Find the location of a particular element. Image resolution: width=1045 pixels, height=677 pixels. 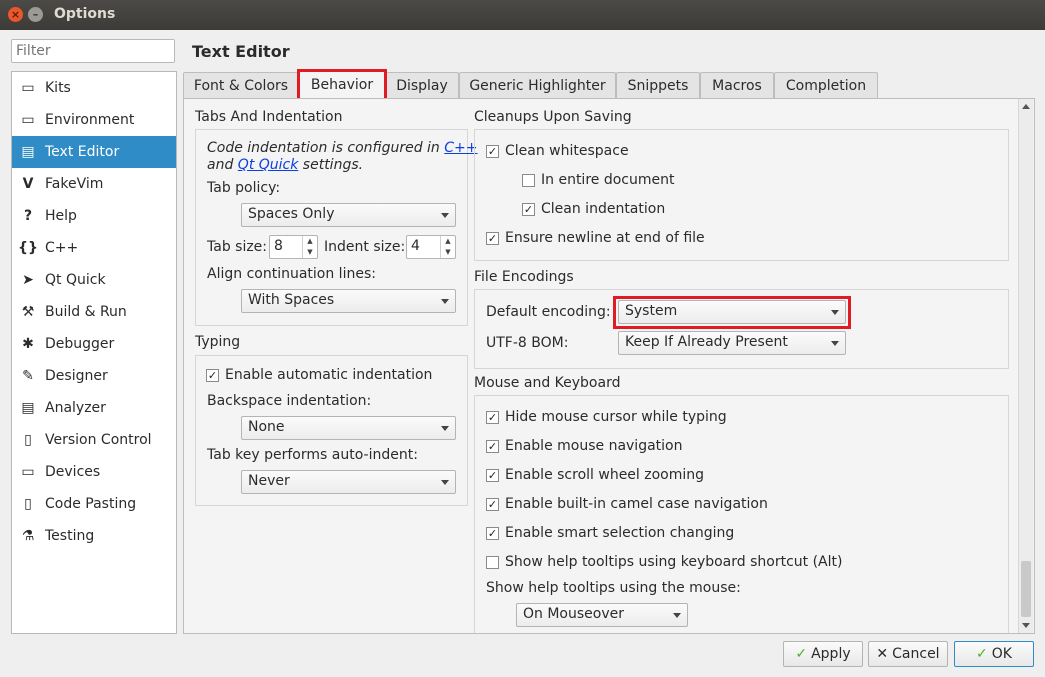

scrollbar-thumb is located at coordinates (1026, 589).